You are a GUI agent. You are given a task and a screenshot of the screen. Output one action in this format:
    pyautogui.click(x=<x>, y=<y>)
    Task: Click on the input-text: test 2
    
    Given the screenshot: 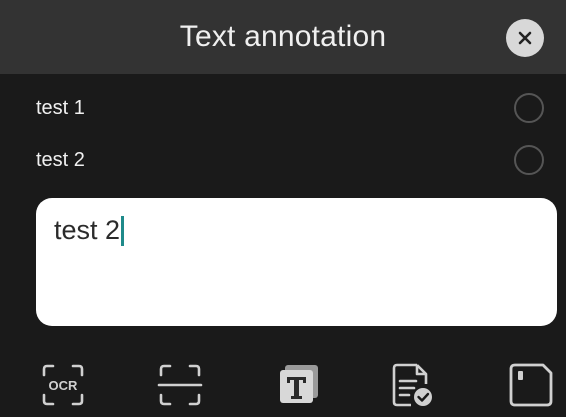 What is the action you would take?
    pyautogui.click(x=87, y=230)
    